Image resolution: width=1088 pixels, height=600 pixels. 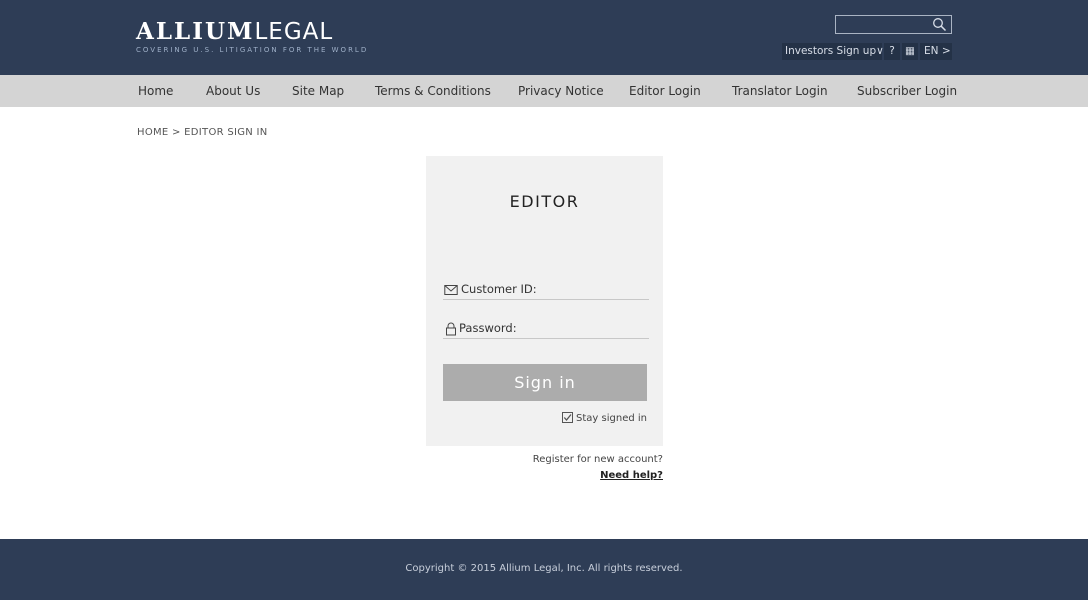 I want to click on login-title: EDITOR, so click(x=544, y=201).